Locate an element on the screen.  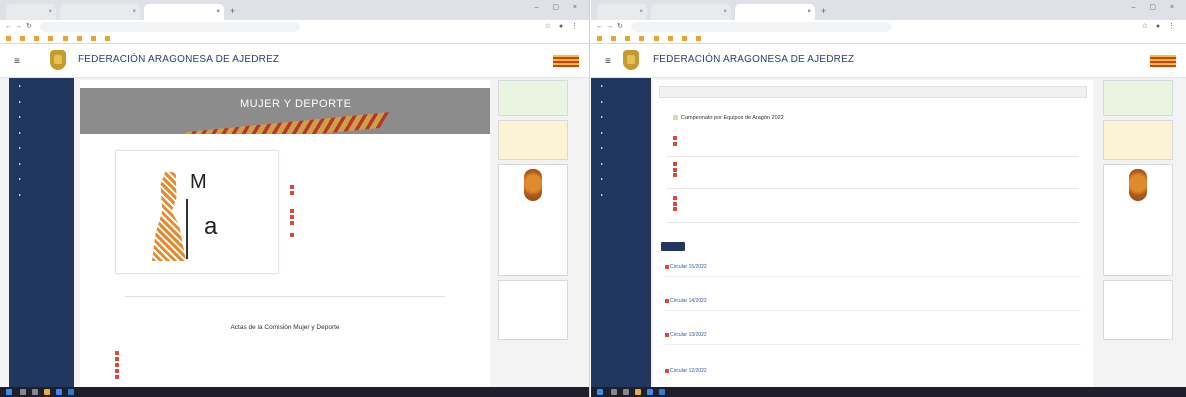
news-title: Circular 15/2022 is located at coordinates (873, 267).